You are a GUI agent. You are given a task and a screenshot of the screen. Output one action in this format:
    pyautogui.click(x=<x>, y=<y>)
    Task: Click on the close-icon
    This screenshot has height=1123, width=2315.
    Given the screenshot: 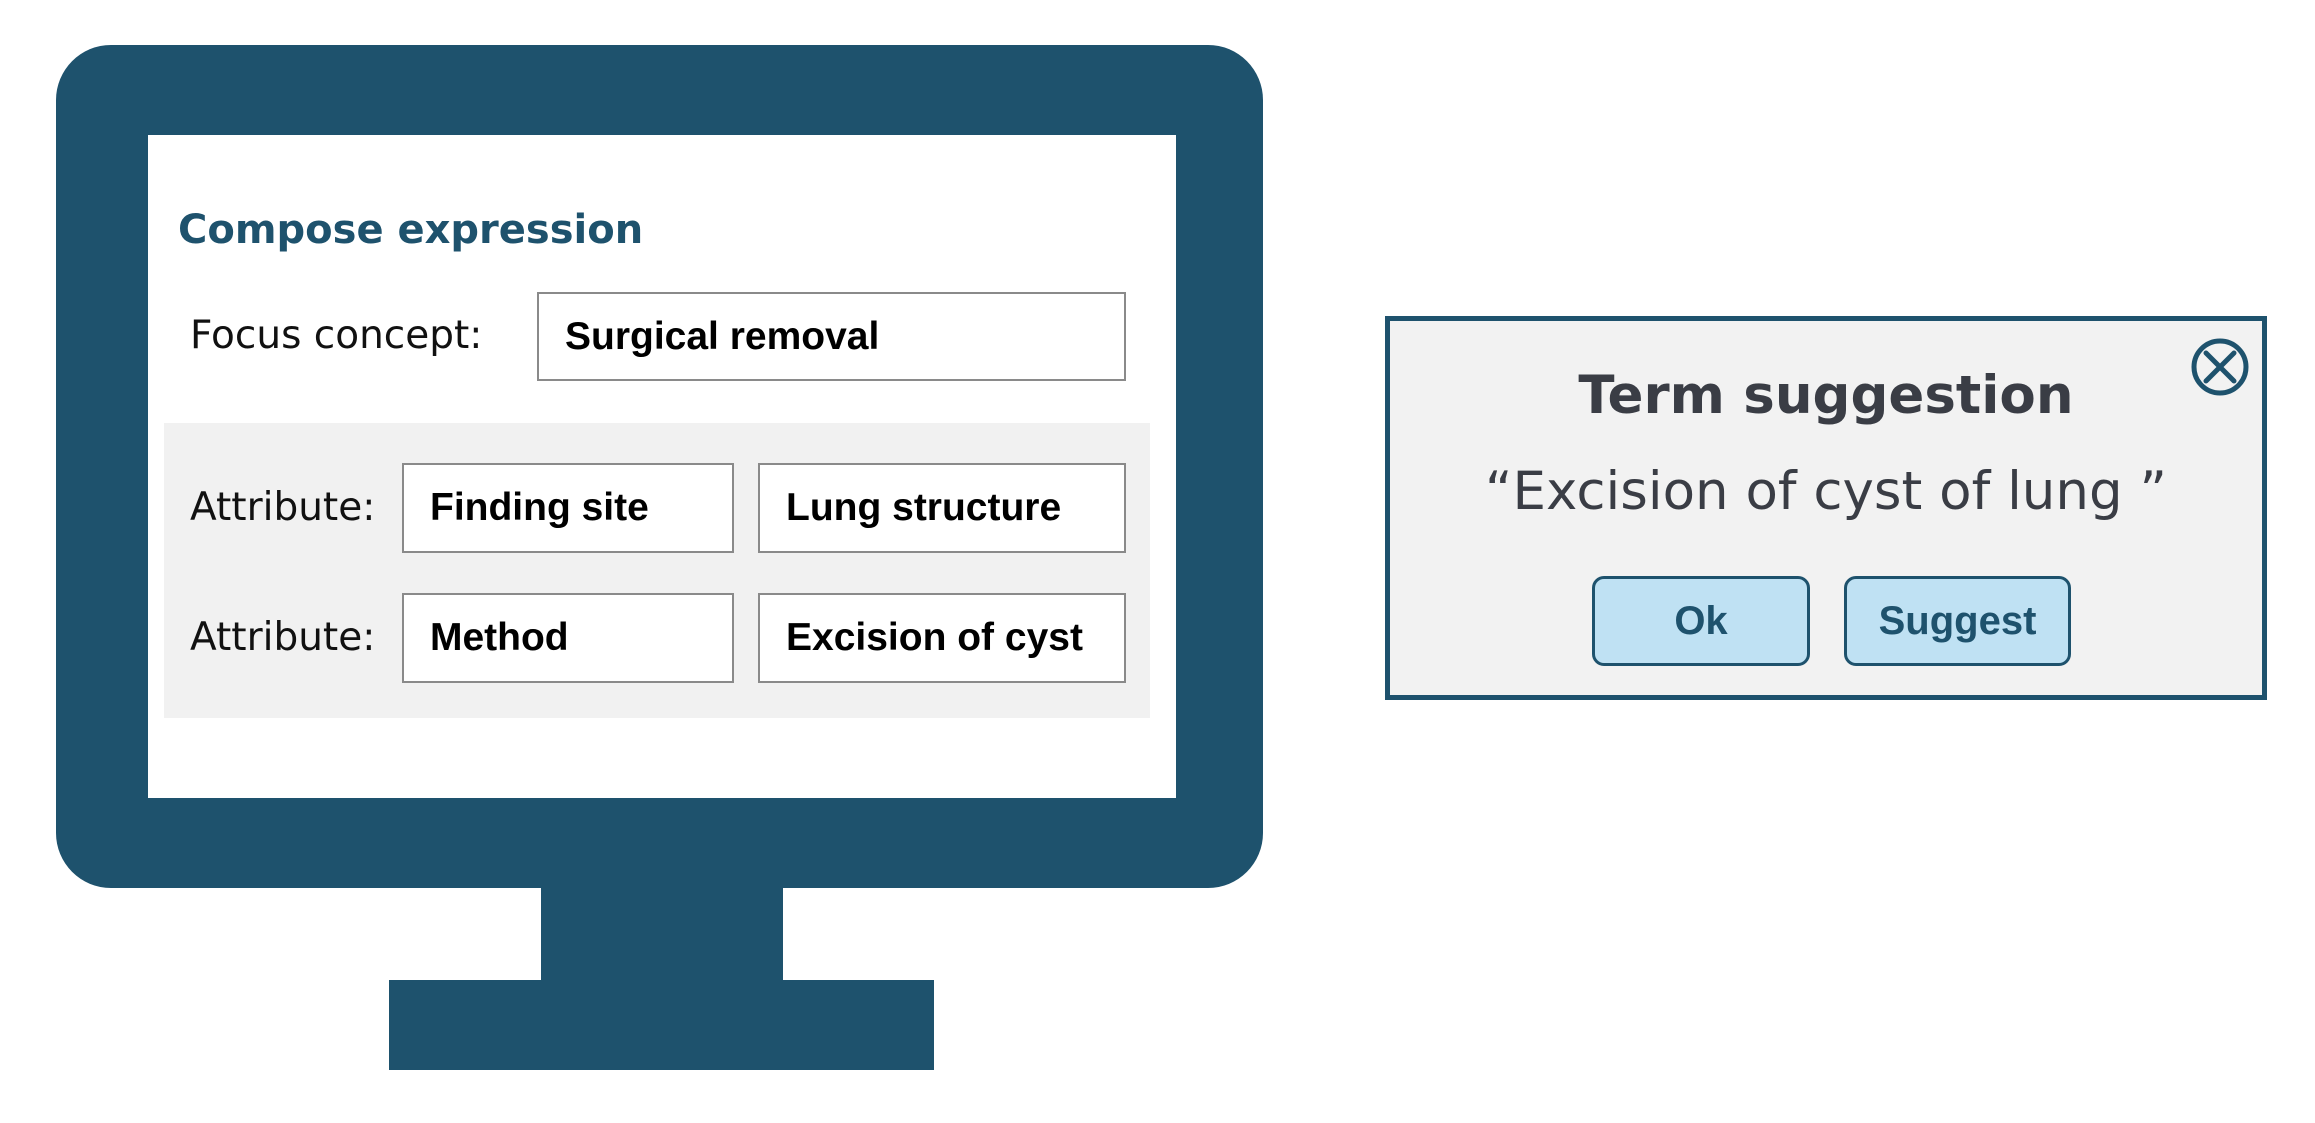 What is the action you would take?
    pyautogui.click(x=2220, y=367)
    